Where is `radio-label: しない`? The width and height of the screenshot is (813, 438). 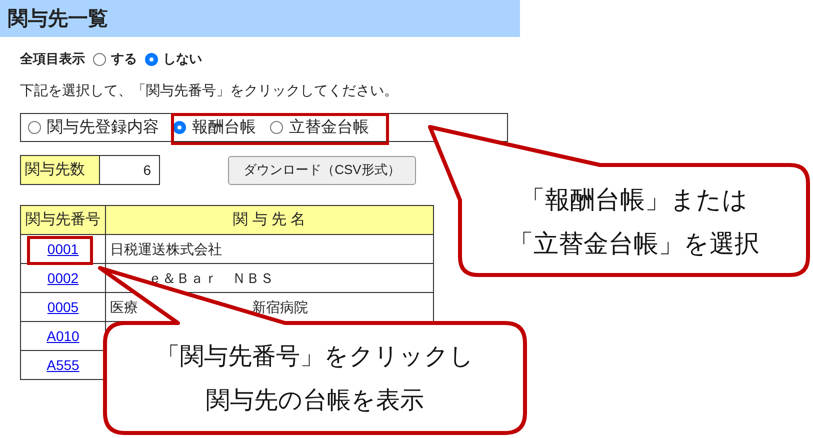 radio-label: しない is located at coordinates (182, 59).